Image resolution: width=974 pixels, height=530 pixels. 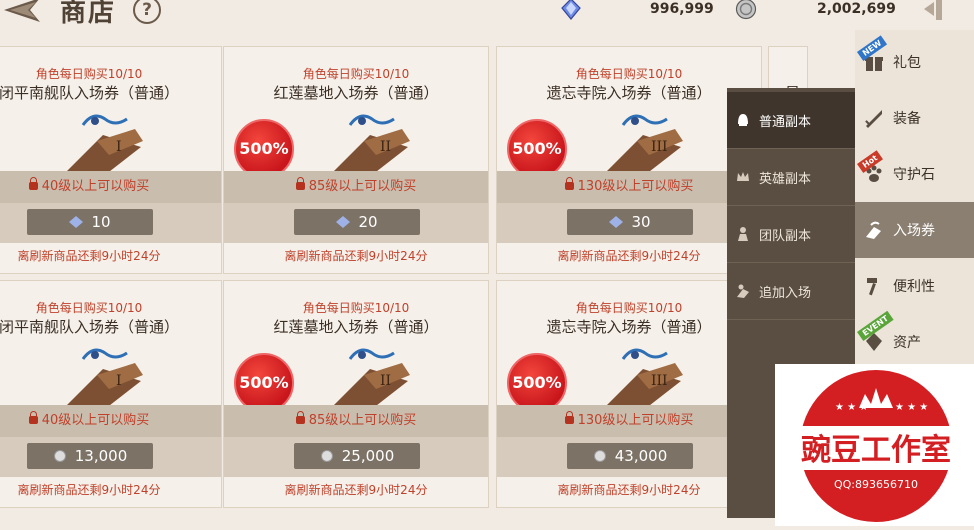 What do you see at coordinates (914, 174) in the screenshot?
I see `category-guardian-stone: Hot 守护石` at bounding box center [914, 174].